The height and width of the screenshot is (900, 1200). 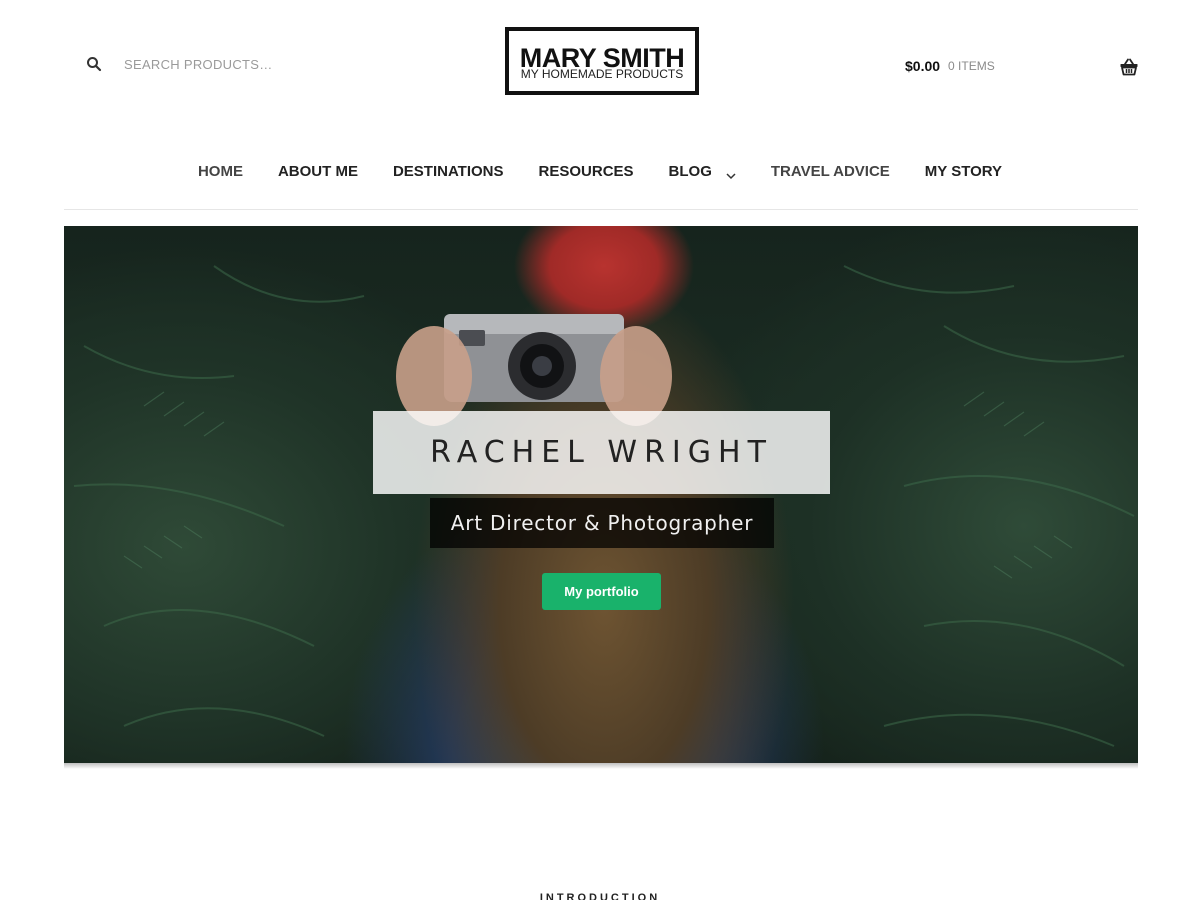 I want to click on cart-amount: $0.00, so click(x=923, y=66).